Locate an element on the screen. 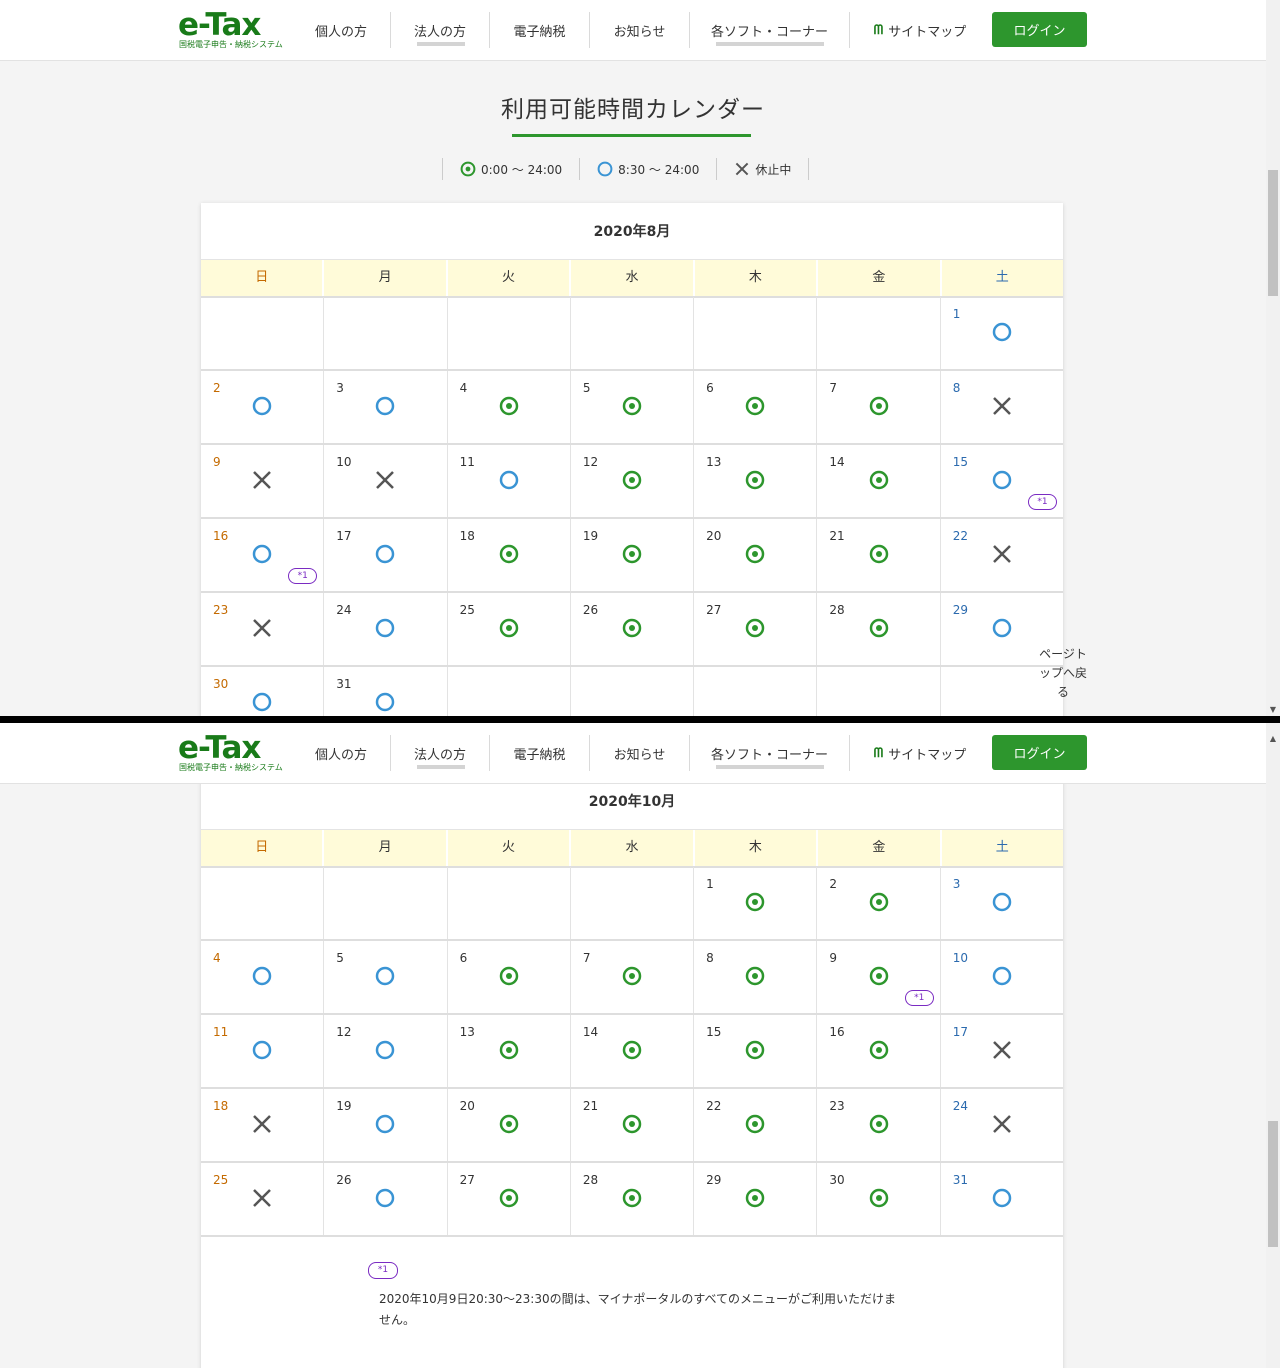 This screenshot has width=1280, height=1368. calendar-day: 27 is located at coordinates (756, 629).